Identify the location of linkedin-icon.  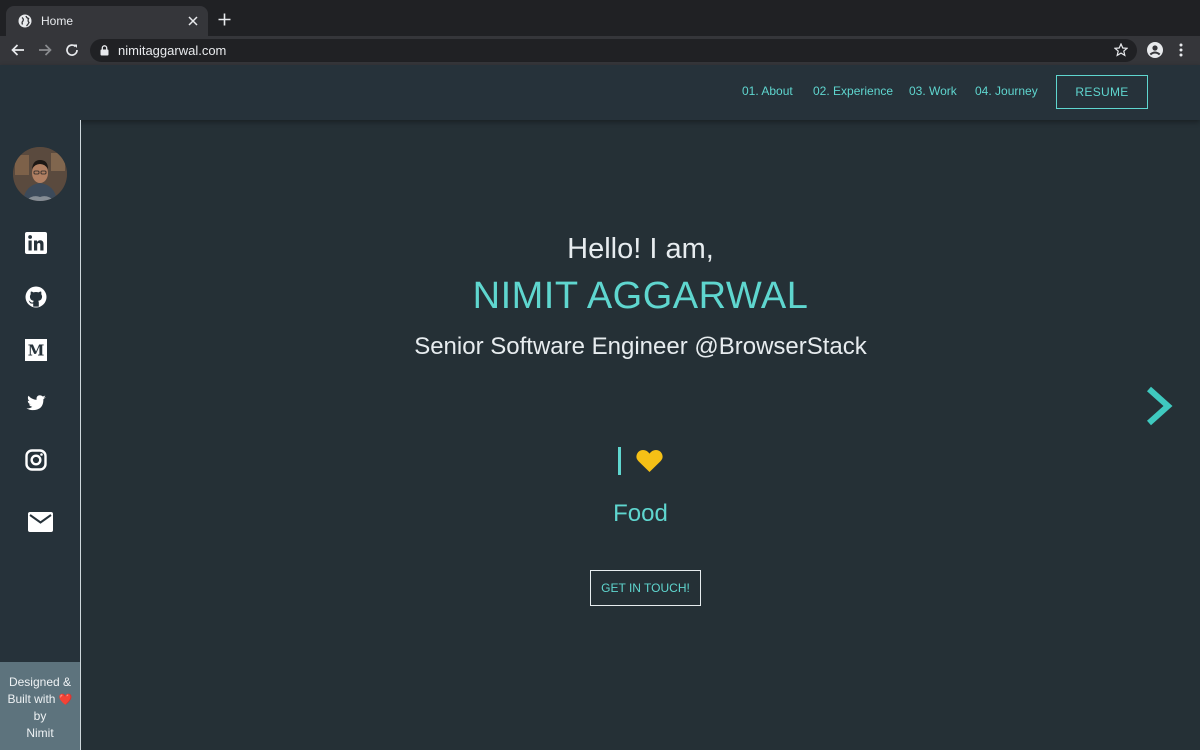
(36, 243).